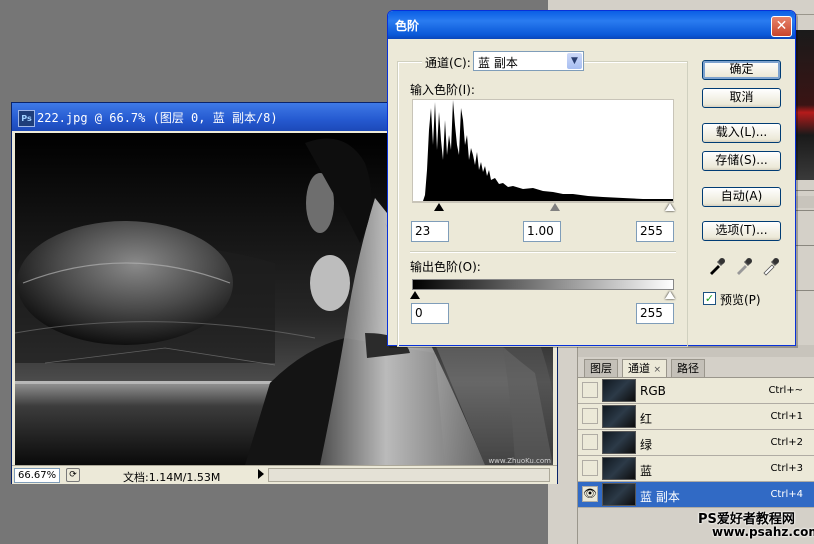 Image resolution: width=814 pixels, height=544 pixels. I want to click on ok-button: 确定, so click(741, 70).